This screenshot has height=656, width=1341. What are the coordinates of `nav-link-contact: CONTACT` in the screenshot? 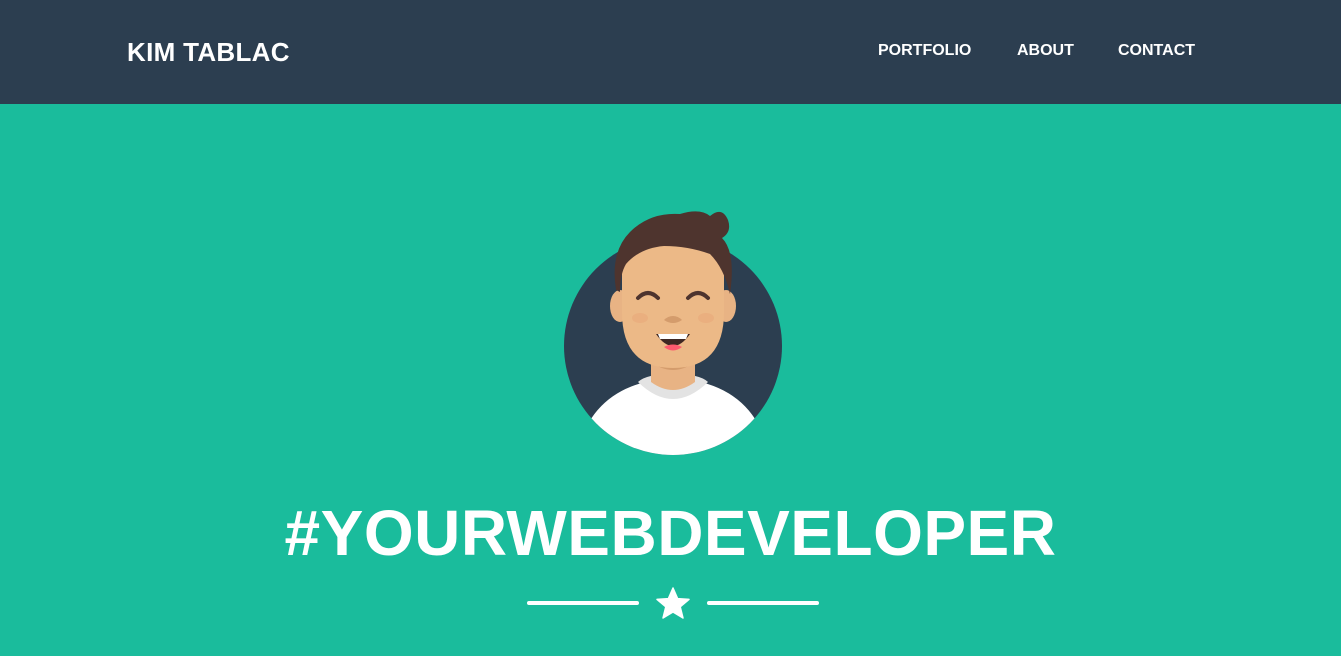 It's located at (1156, 51).